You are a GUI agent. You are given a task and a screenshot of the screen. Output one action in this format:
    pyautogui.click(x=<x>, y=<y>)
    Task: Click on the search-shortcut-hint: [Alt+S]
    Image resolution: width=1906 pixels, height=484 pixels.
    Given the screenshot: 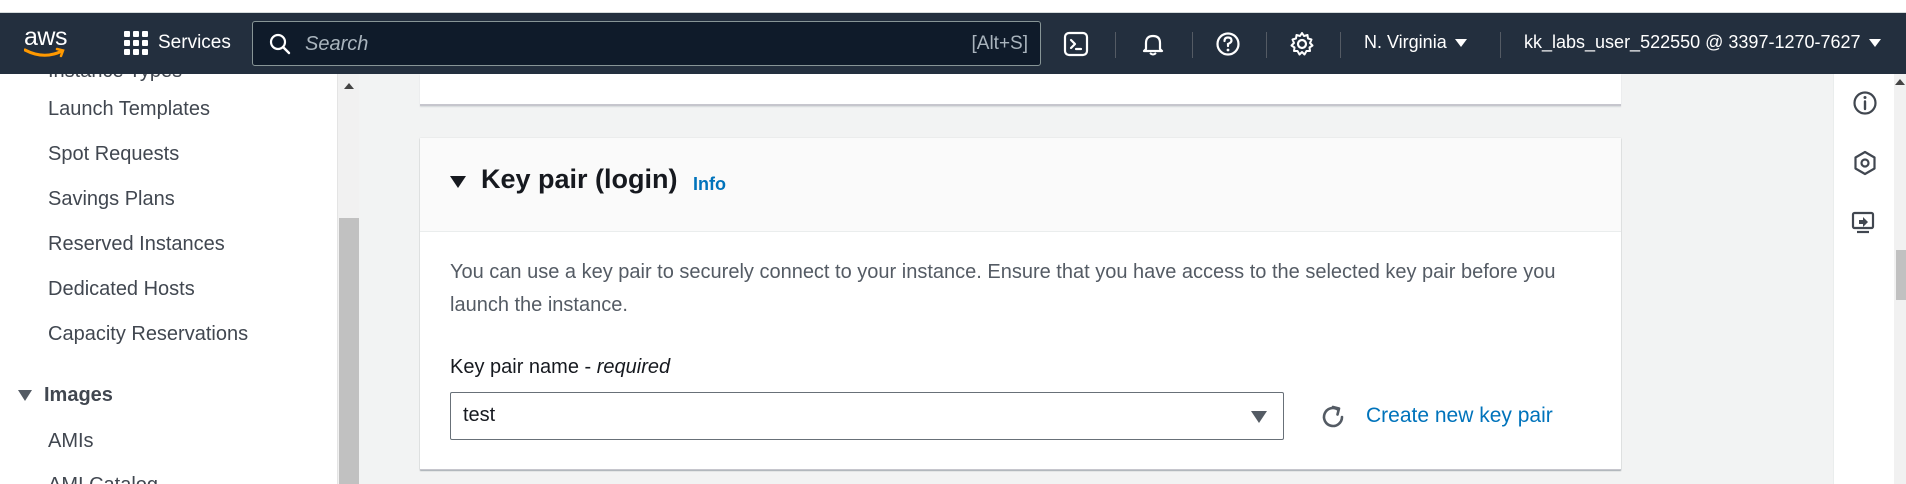 What is the action you would take?
    pyautogui.click(x=1000, y=43)
    